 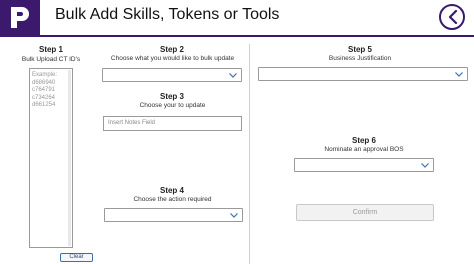 What do you see at coordinates (171, 190) in the screenshot?
I see `step4-title: Step 4` at bounding box center [171, 190].